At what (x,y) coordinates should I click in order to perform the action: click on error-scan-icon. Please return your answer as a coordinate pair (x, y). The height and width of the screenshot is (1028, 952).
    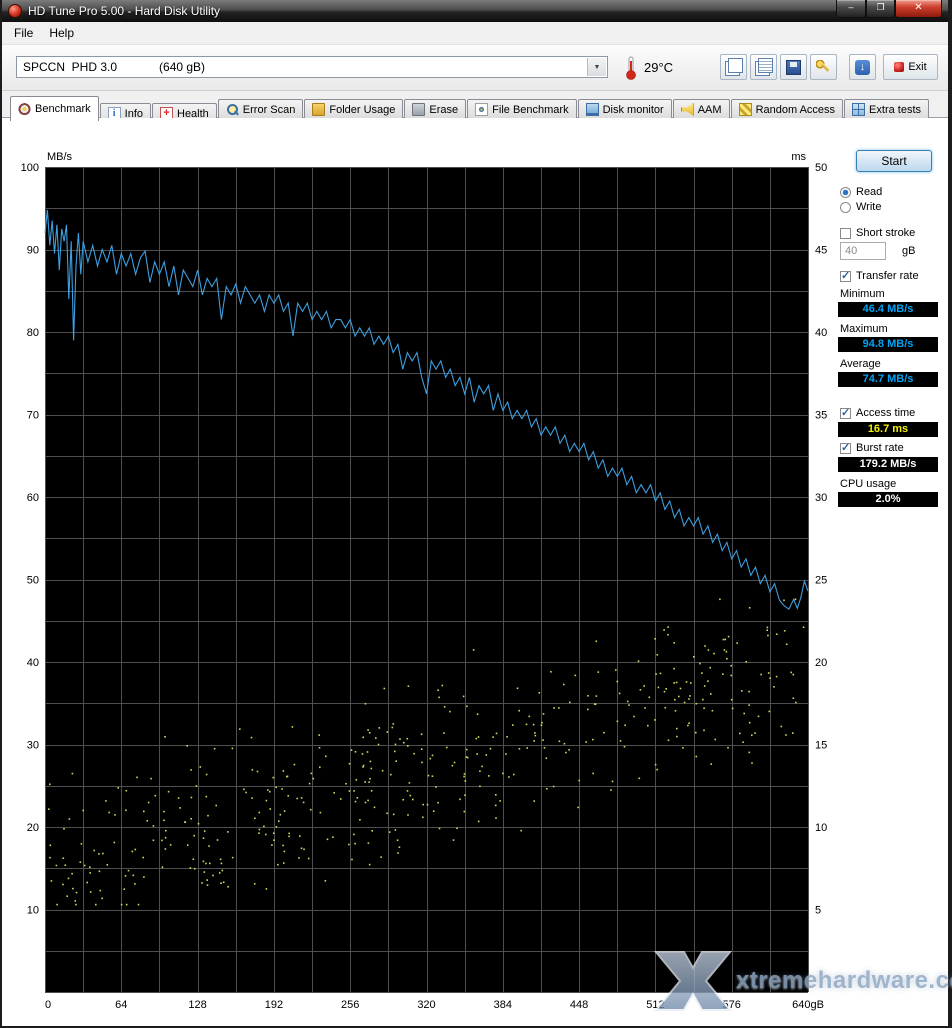
    Looking at the image, I should click on (232, 109).